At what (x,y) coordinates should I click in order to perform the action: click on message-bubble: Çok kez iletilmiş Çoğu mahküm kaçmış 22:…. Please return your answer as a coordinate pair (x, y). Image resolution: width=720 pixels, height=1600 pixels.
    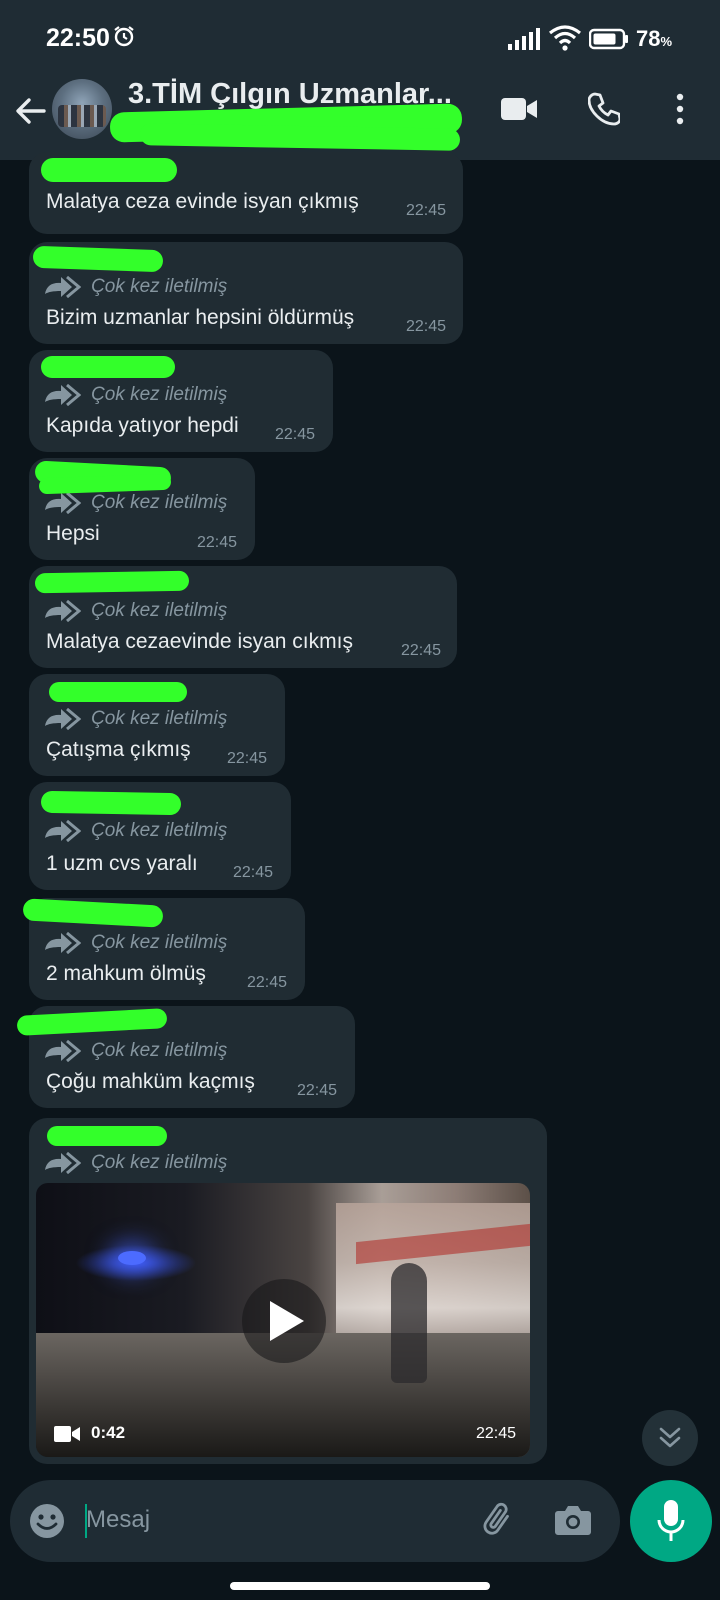
    Looking at the image, I should click on (185, 1057).